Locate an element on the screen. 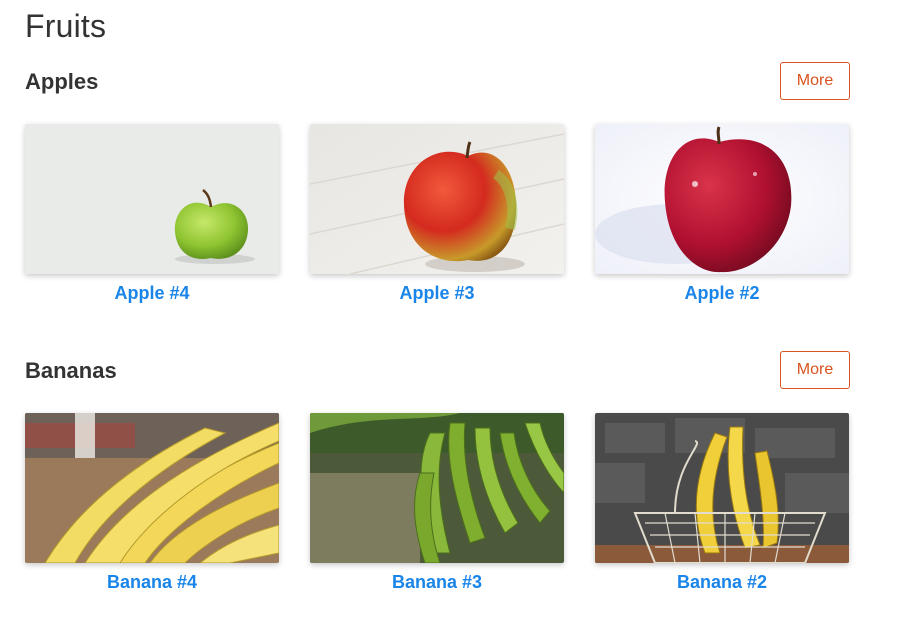 This screenshot has height=624, width=897. more-bananas-button: More is located at coordinates (815, 370).